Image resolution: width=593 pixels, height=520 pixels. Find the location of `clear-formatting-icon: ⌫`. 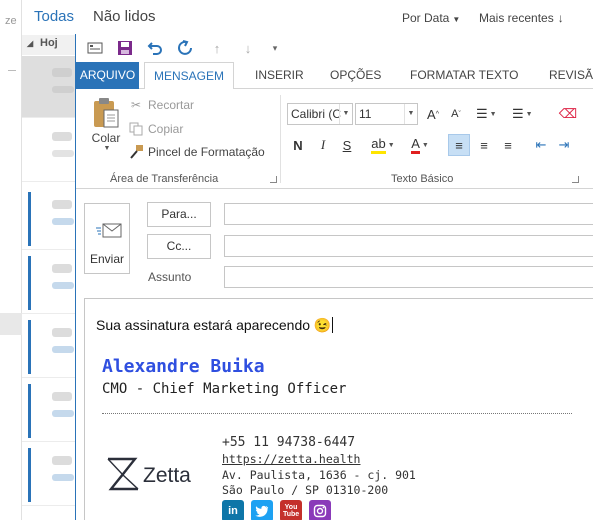

clear-formatting-icon: ⌫ is located at coordinates (568, 114).